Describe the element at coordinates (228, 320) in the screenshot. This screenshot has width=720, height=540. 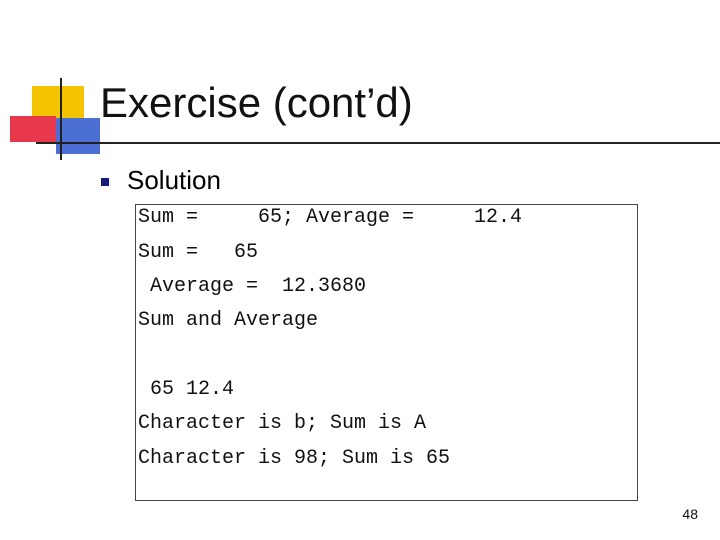
I see `output-line-4: Sum and Average` at that location.